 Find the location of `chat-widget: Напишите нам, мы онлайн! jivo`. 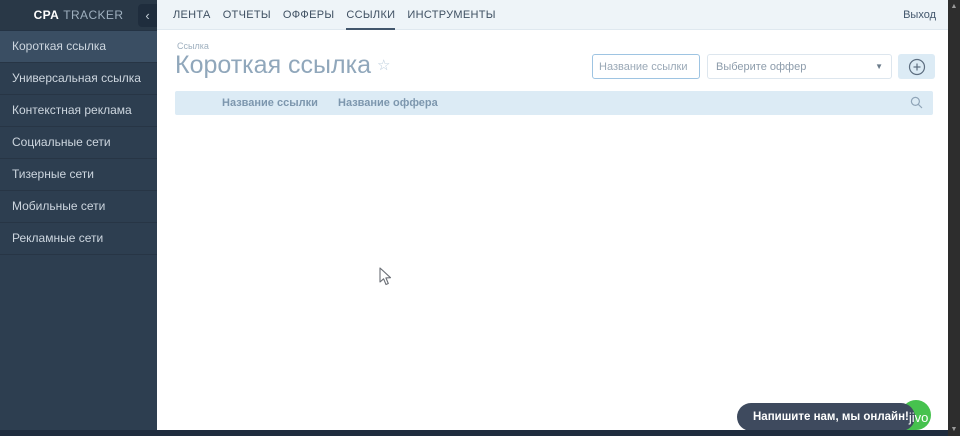

chat-widget: Напишите нам, мы онлайн! jivo is located at coordinates (834, 415).